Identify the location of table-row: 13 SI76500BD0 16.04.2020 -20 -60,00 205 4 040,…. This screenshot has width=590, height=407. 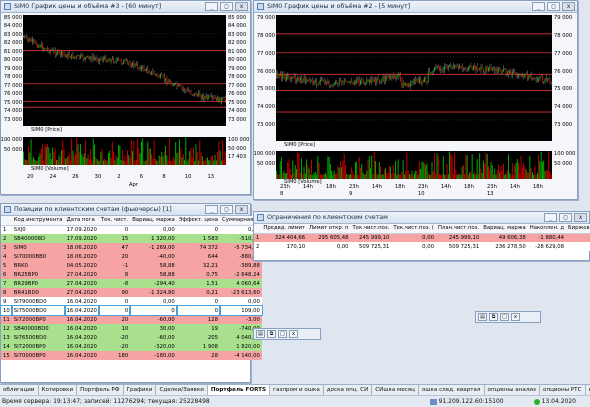
(131, 337).